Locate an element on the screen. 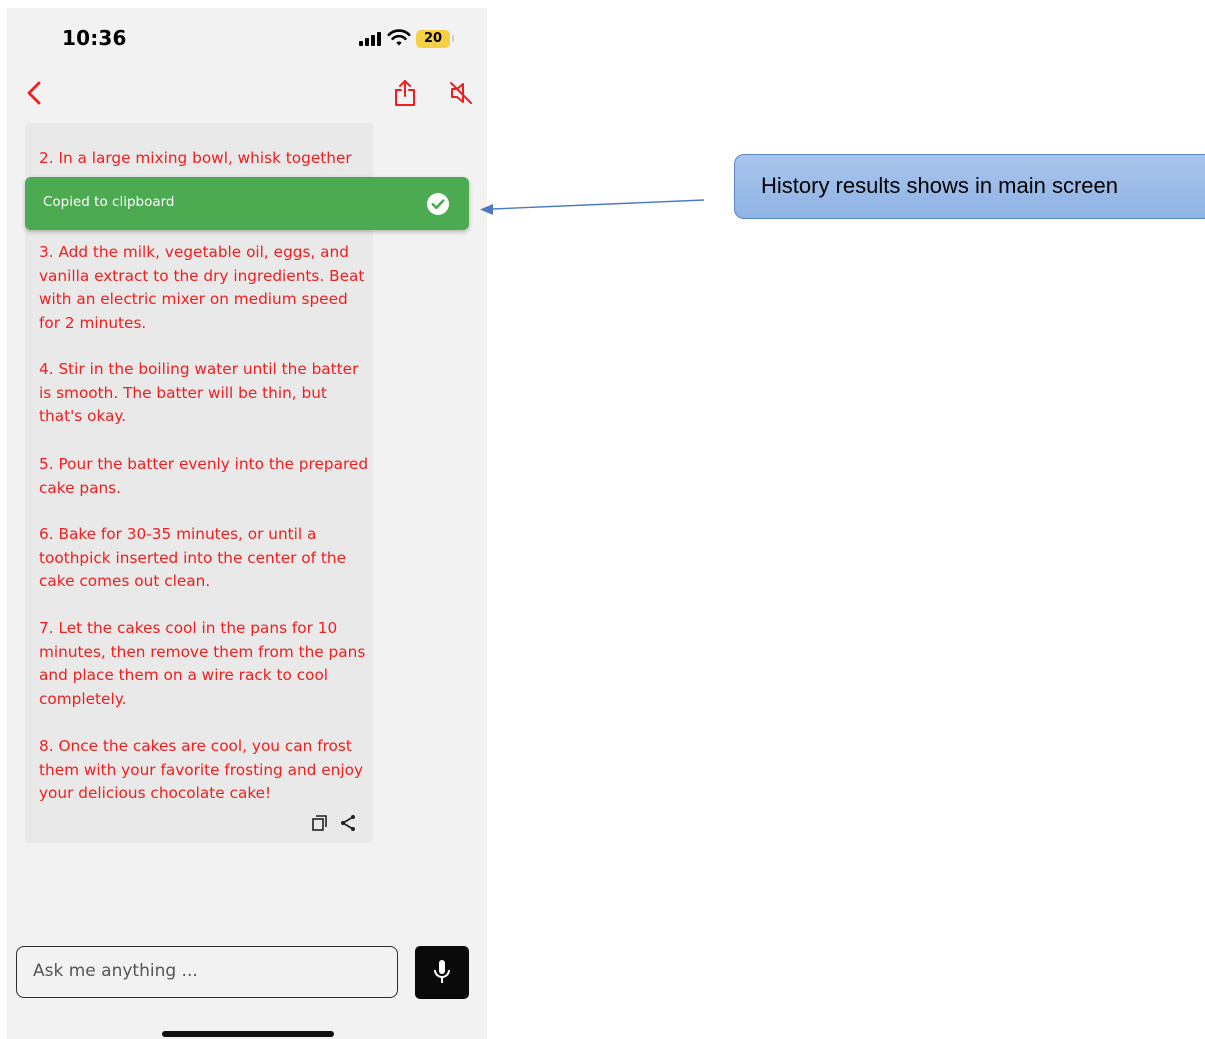  copy-icon is located at coordinates (320, 823).